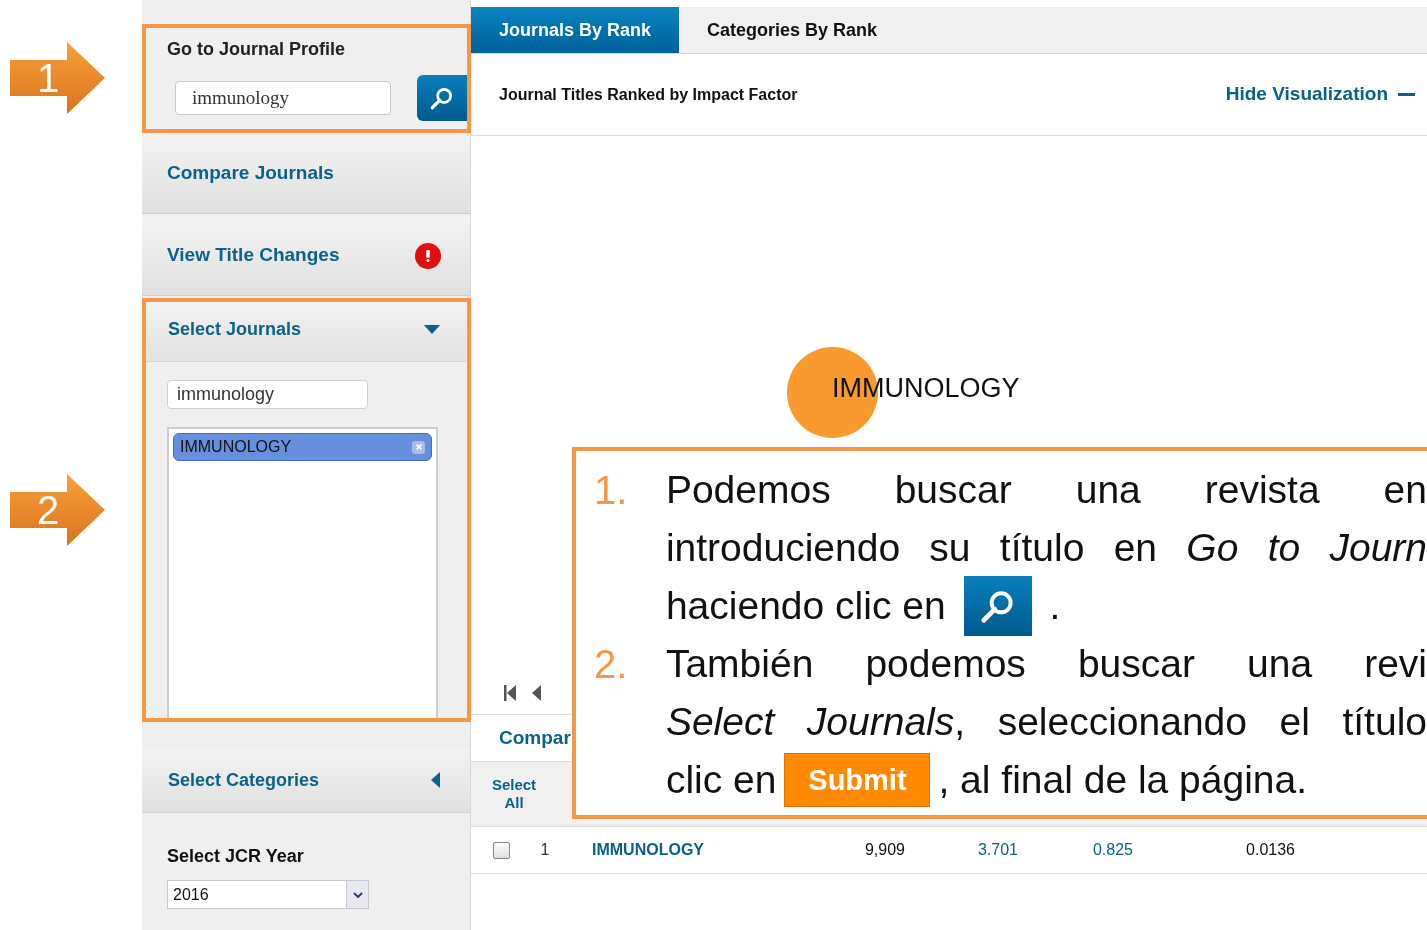 Image resolution: width=1427 pixels, height=930 pixels. What do you see at coordinates (306, 780) in the screenshot?
I see `accordion-header: Select Categories` at bounding box center [306, 780].